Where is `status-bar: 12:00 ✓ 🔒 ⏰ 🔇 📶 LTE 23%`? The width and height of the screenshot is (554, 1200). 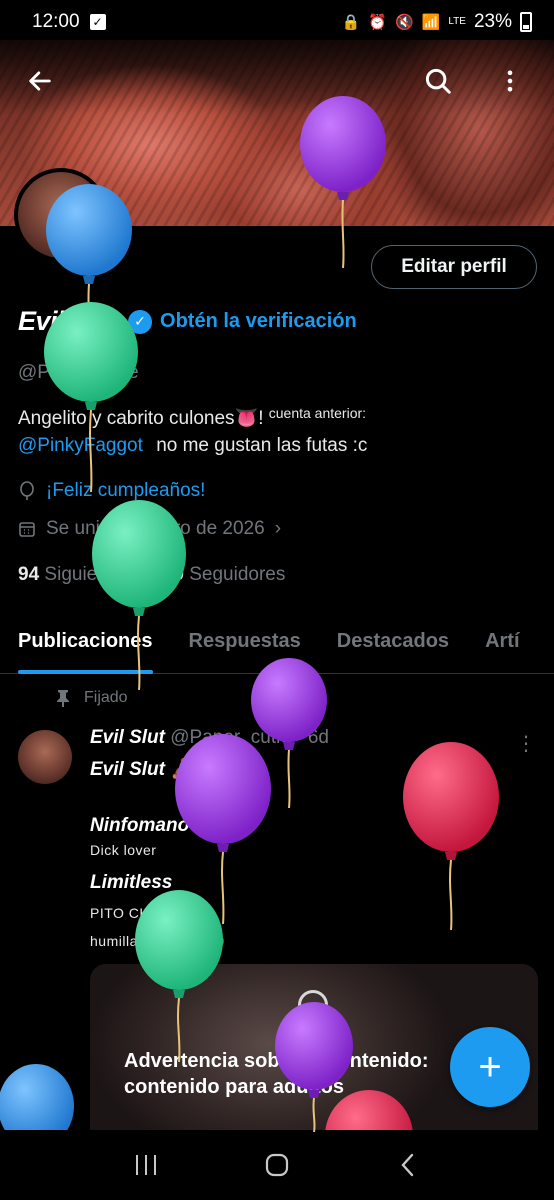 status-bar: 12:00 ✓ 🔒 ⏰ 🔇 📶 LTE 23% is located at coordinates (277, 22).